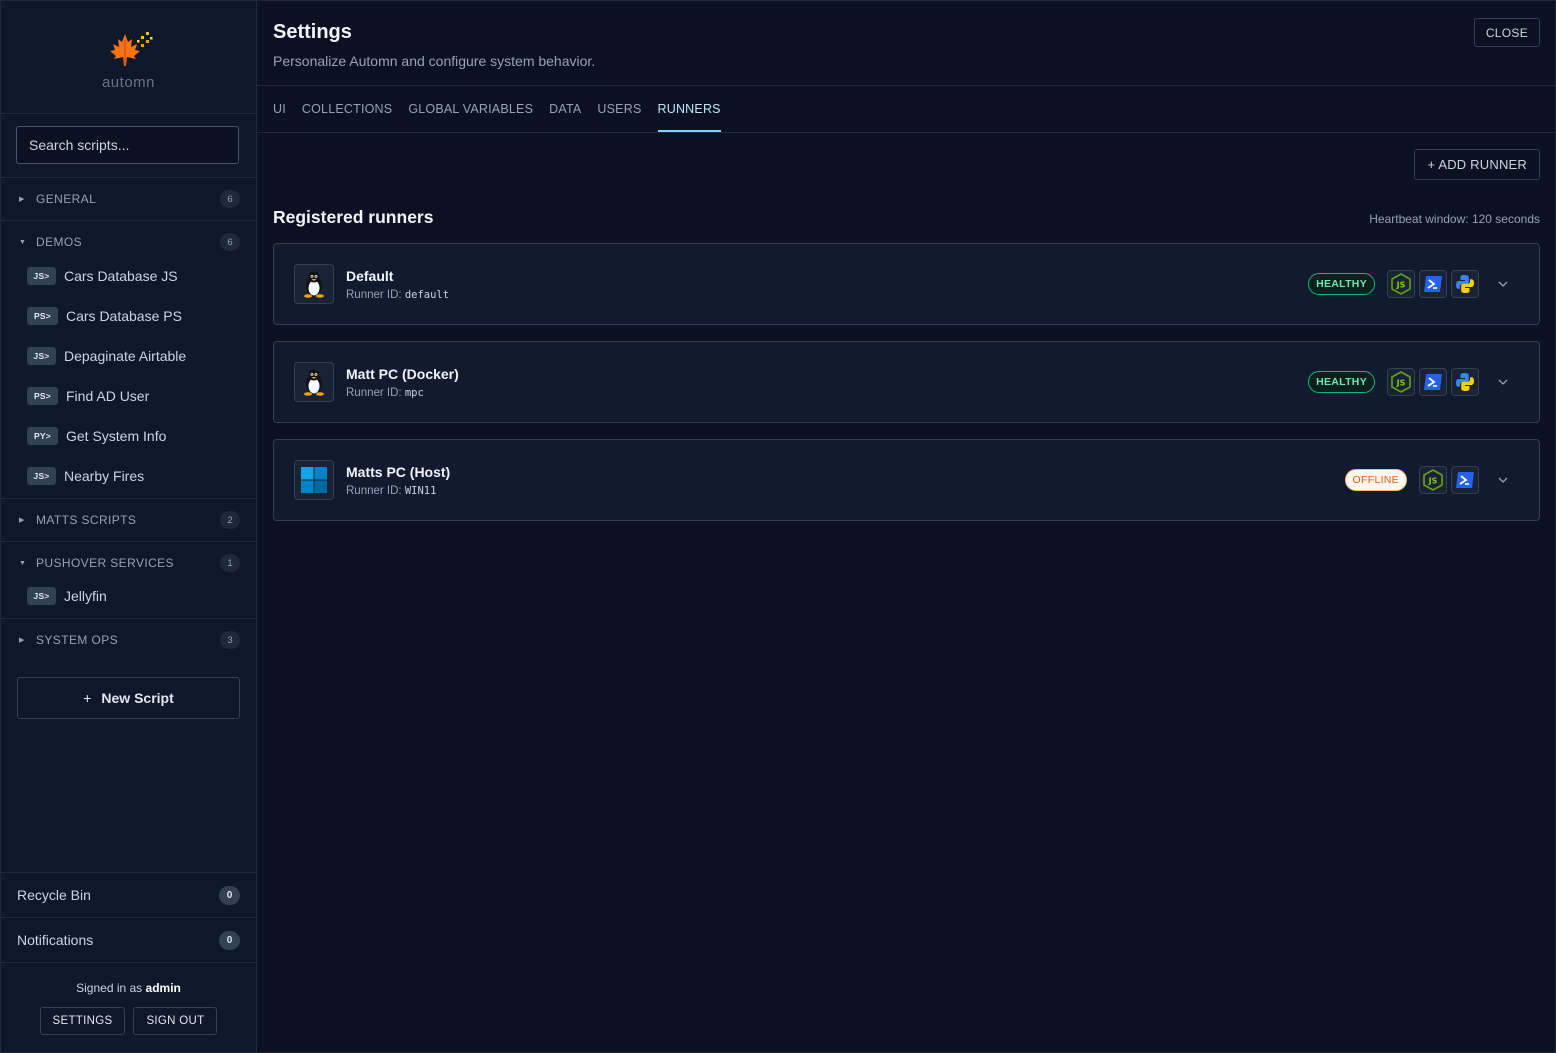 The height and width of the screenshot is (1053, 1556). Describe the element at coordinates (230, 563) in the screenshot. I see `group-count-badge: 1` at that location.